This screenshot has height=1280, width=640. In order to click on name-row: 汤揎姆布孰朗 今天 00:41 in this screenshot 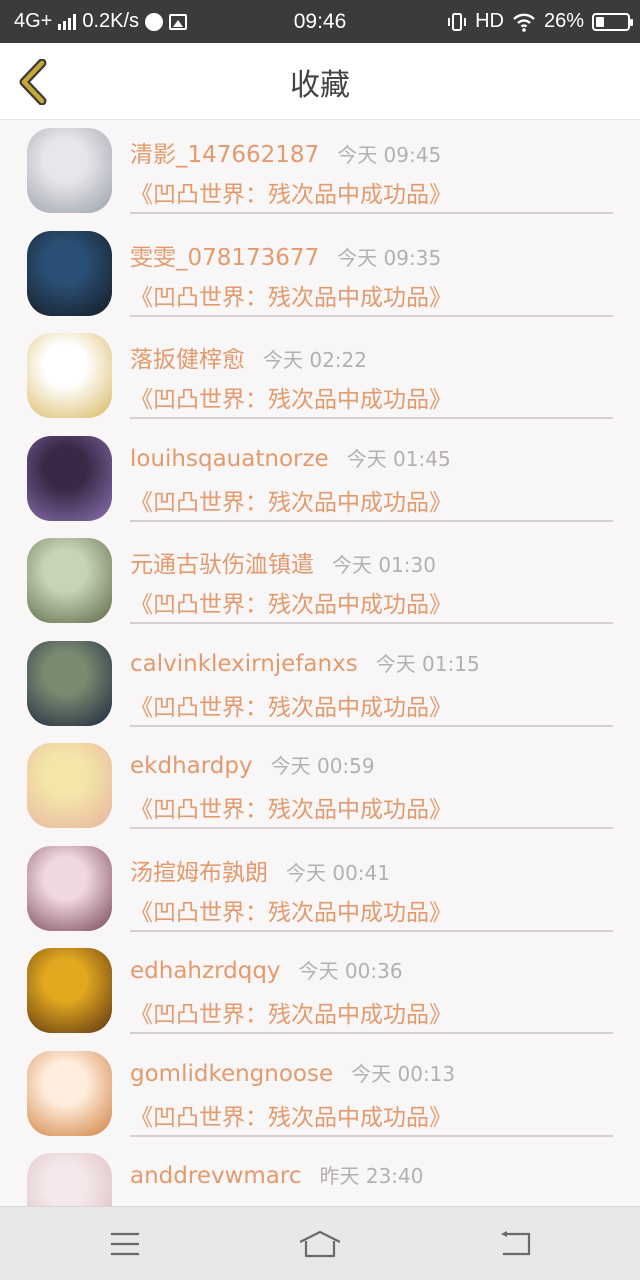, I will do `click(260, 870)`.